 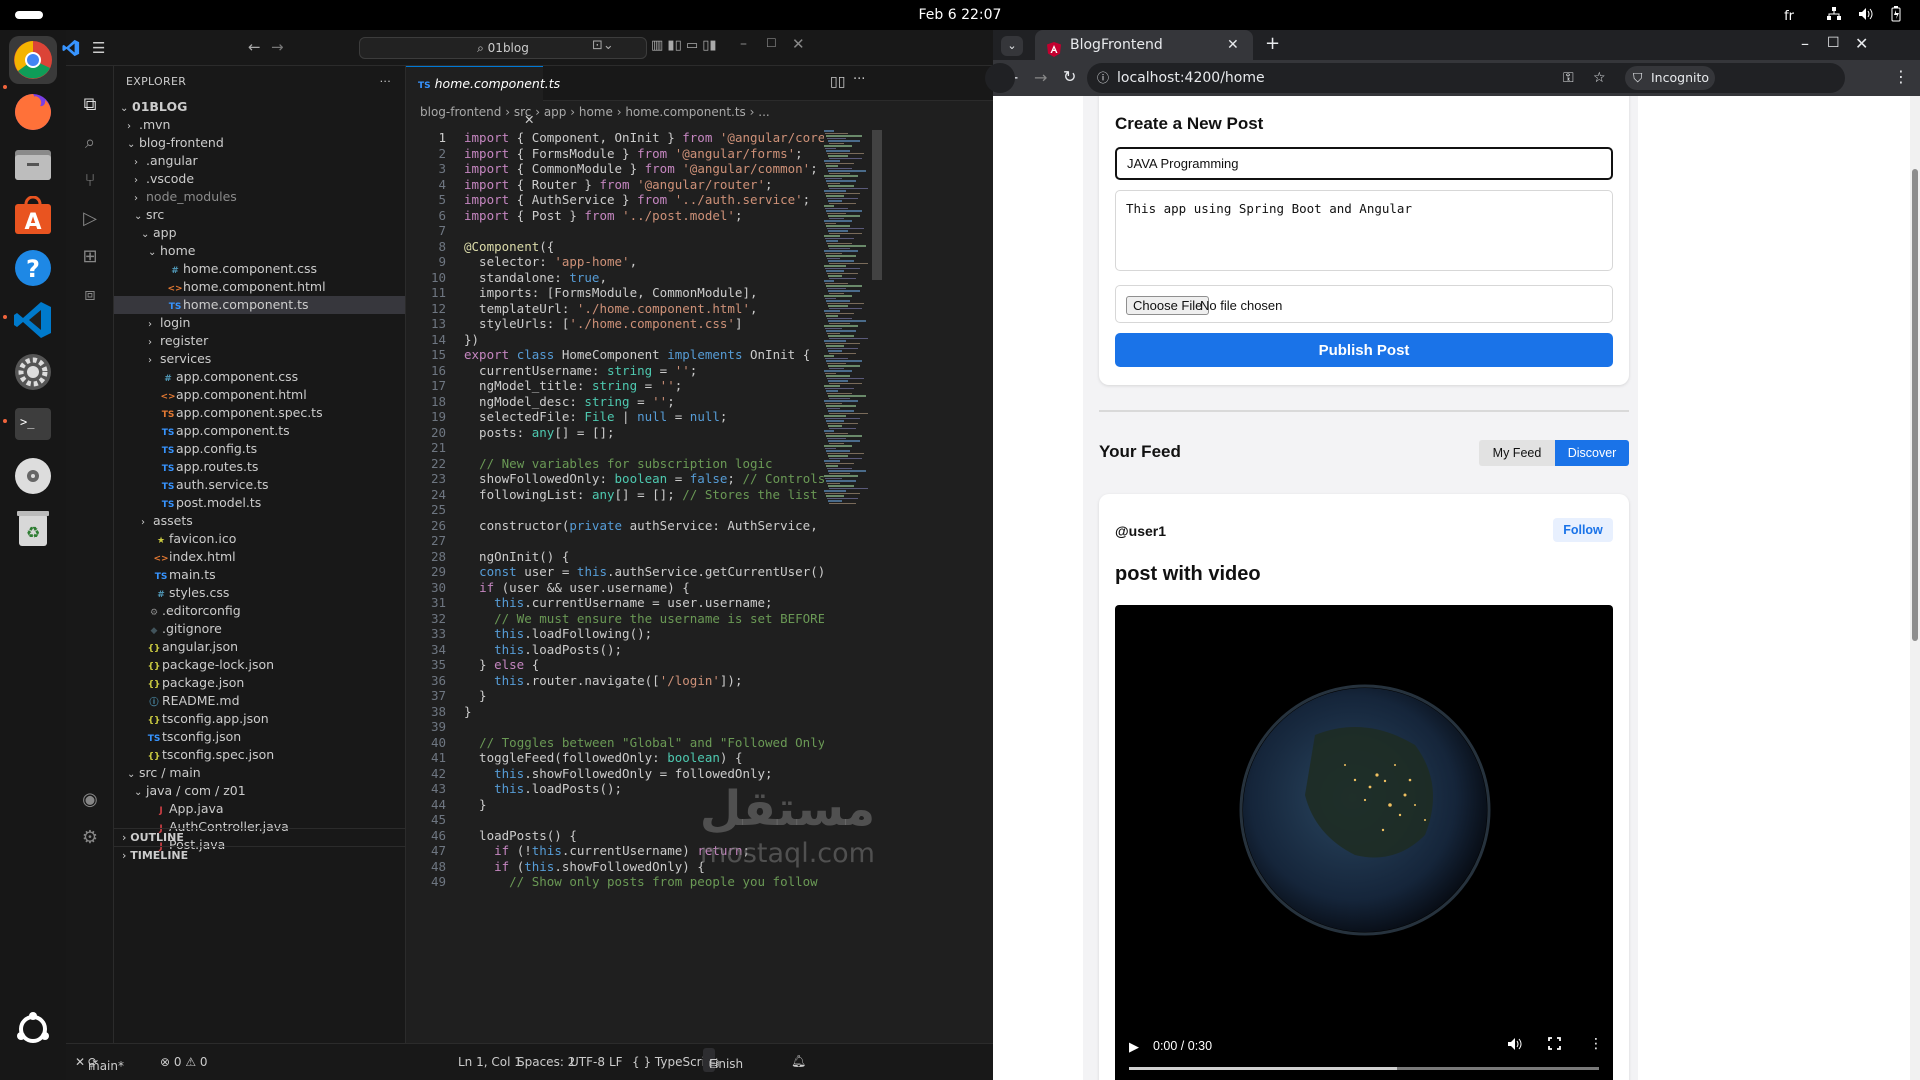 I want to click on manage-gear-icon: ⚙, so click(x=90, y=838).